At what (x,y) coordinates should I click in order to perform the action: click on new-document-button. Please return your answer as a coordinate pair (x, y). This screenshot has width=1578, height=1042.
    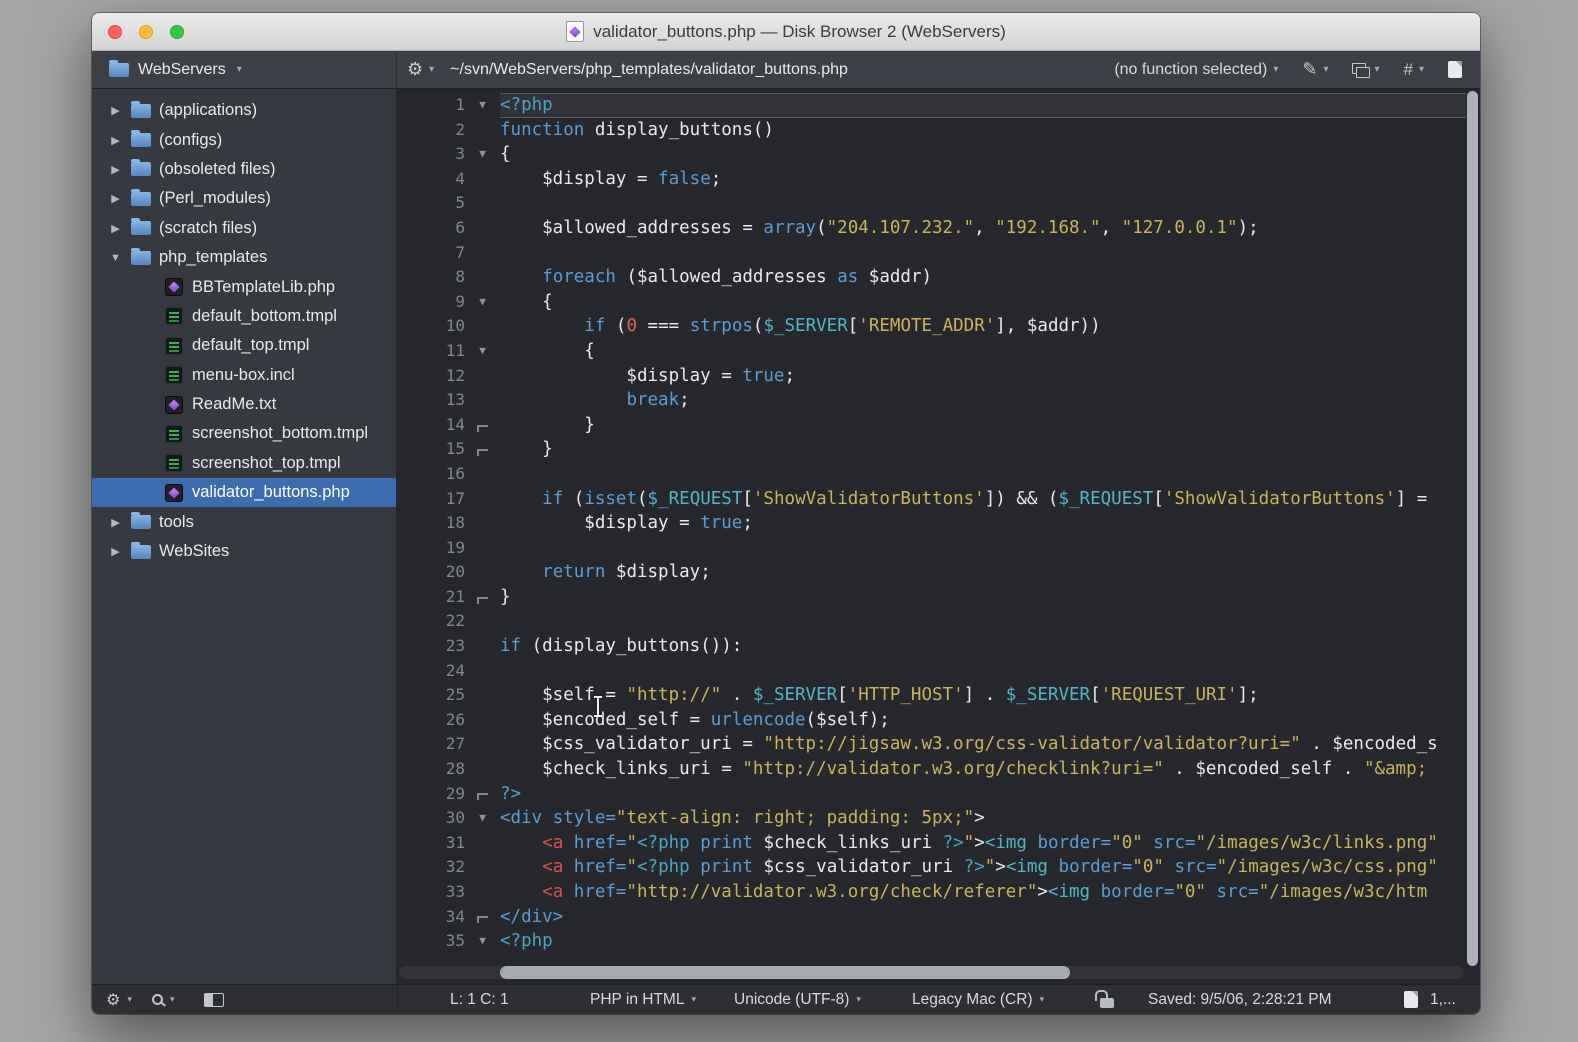
    Looking at the image, I should click on (1455, 69).